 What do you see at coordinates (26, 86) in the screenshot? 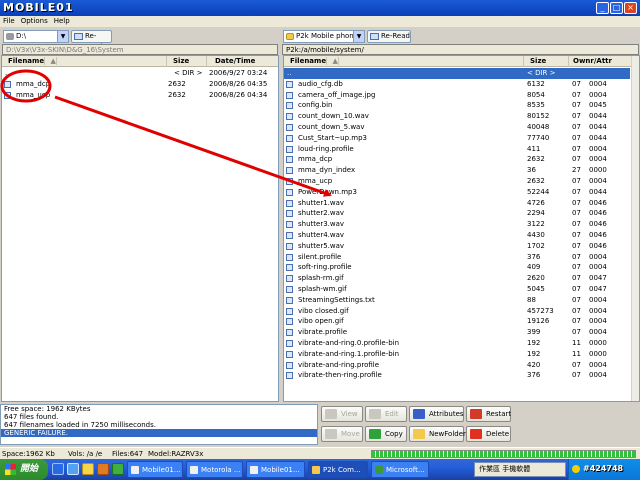
I see `annotation-circle` at bounding box center [26, 86].